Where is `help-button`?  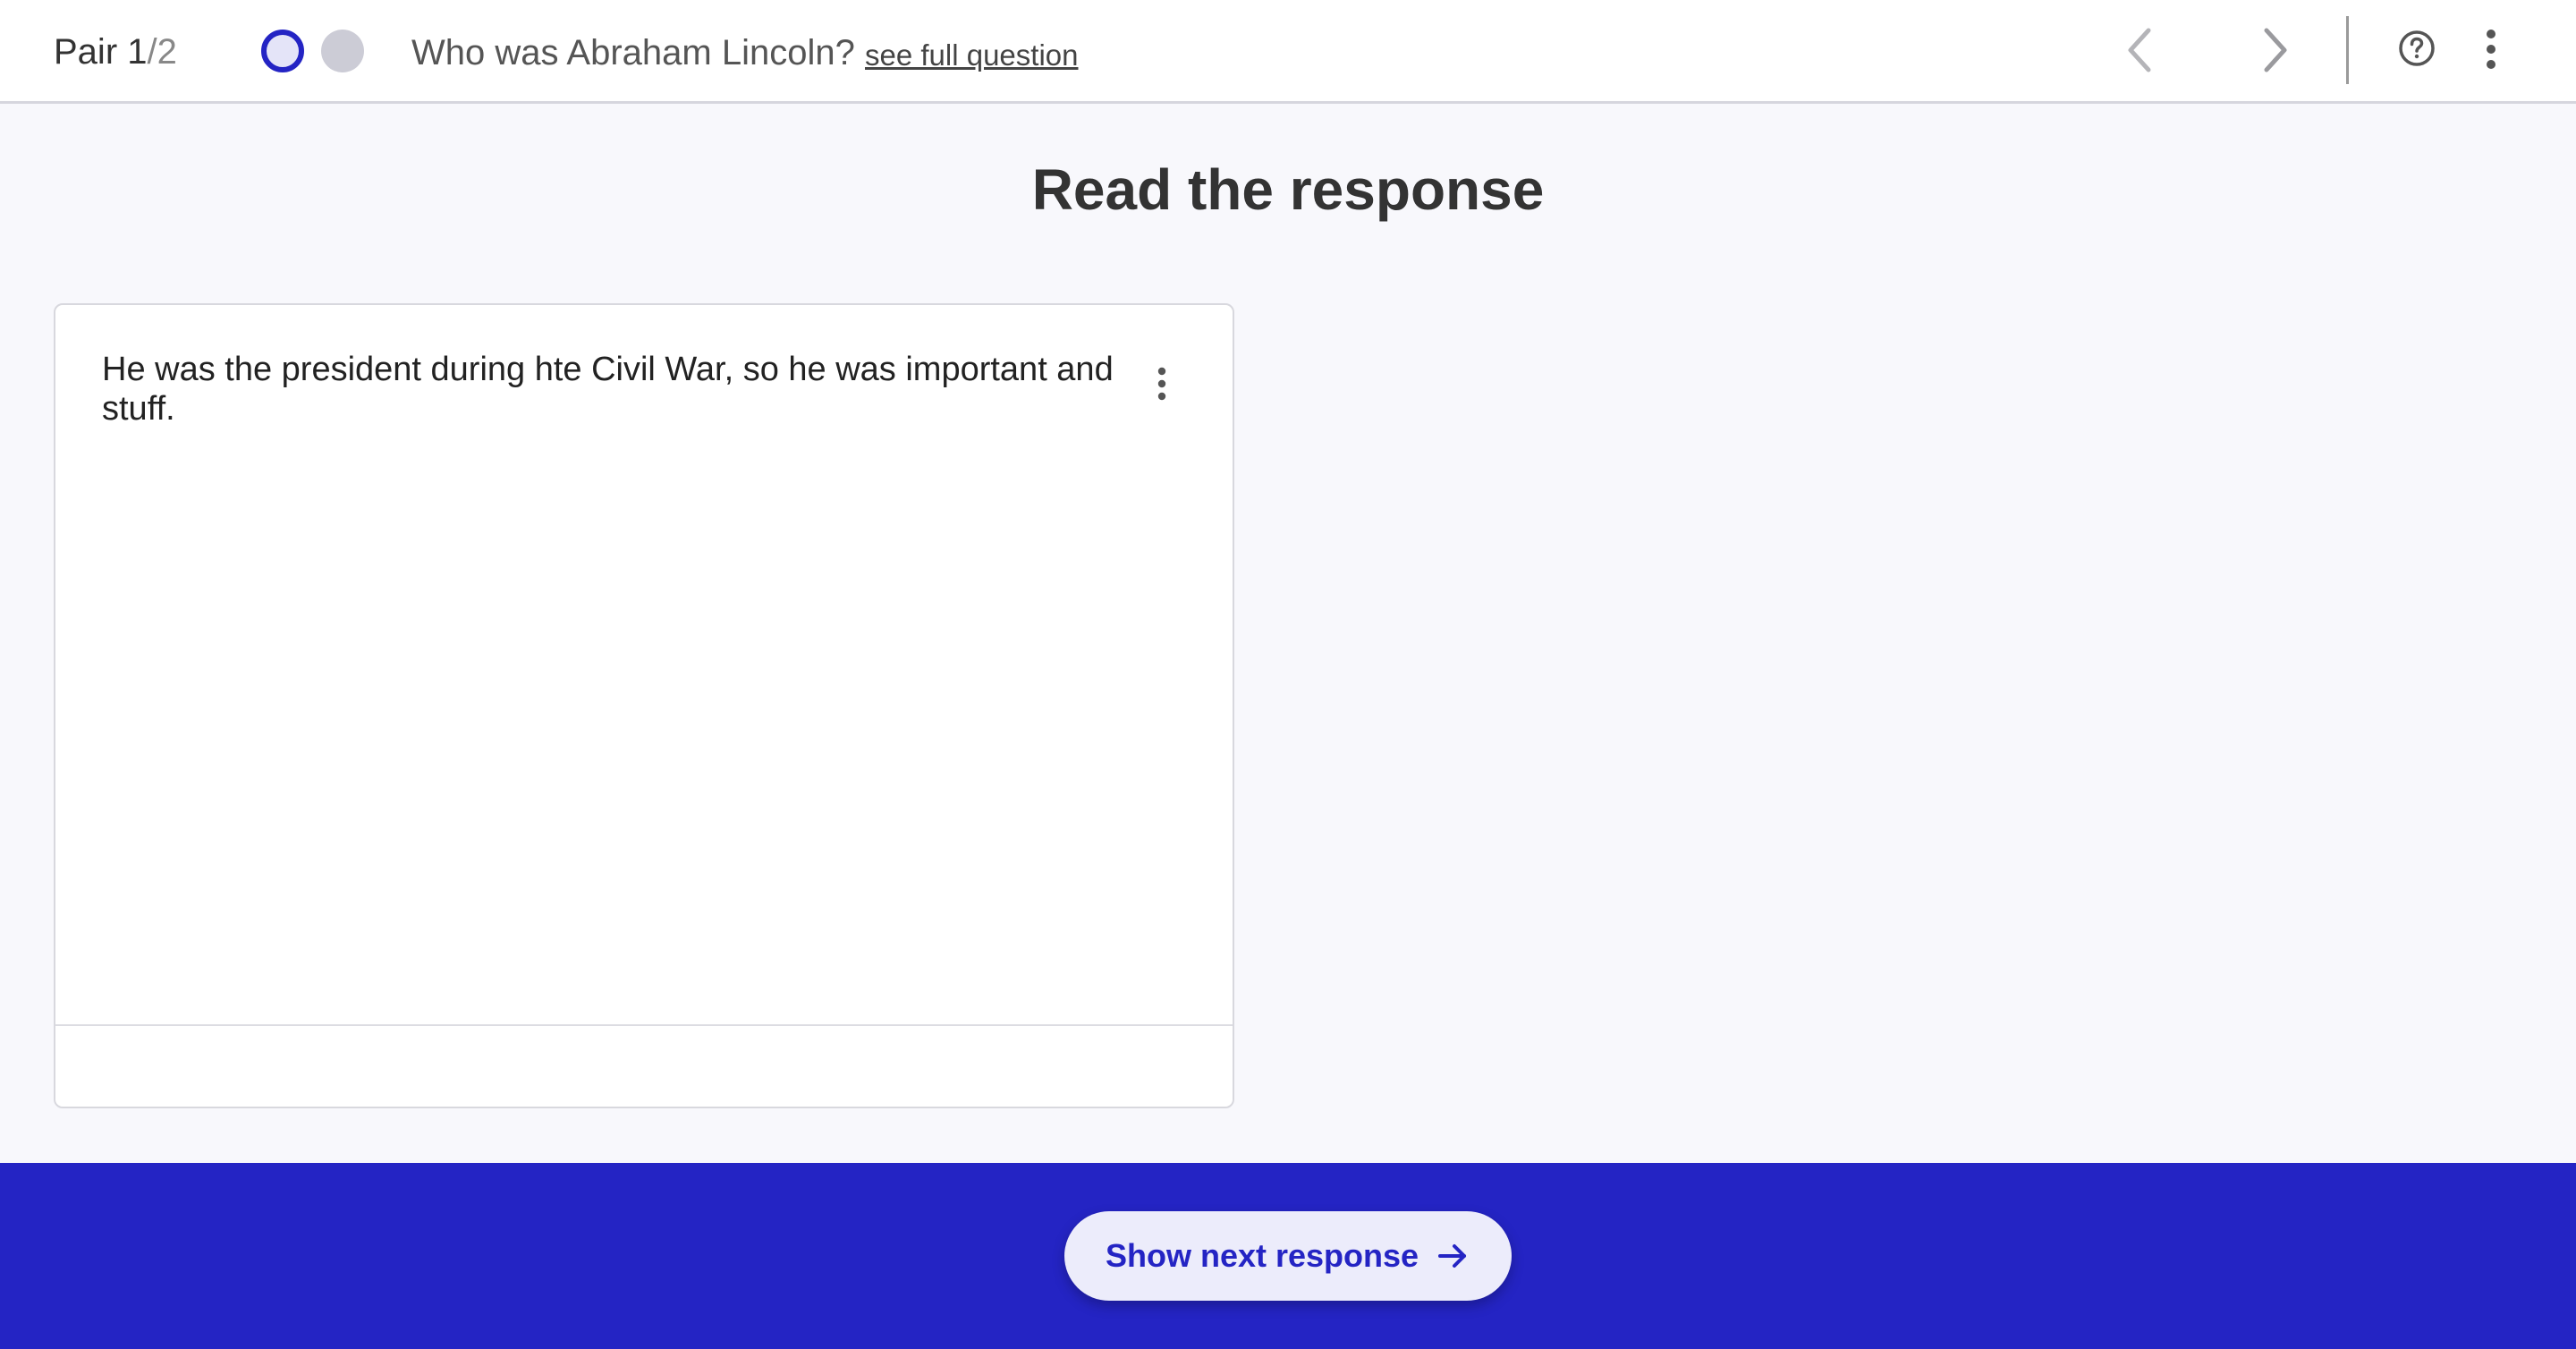 help-button is located at coordinates (2416, 48).